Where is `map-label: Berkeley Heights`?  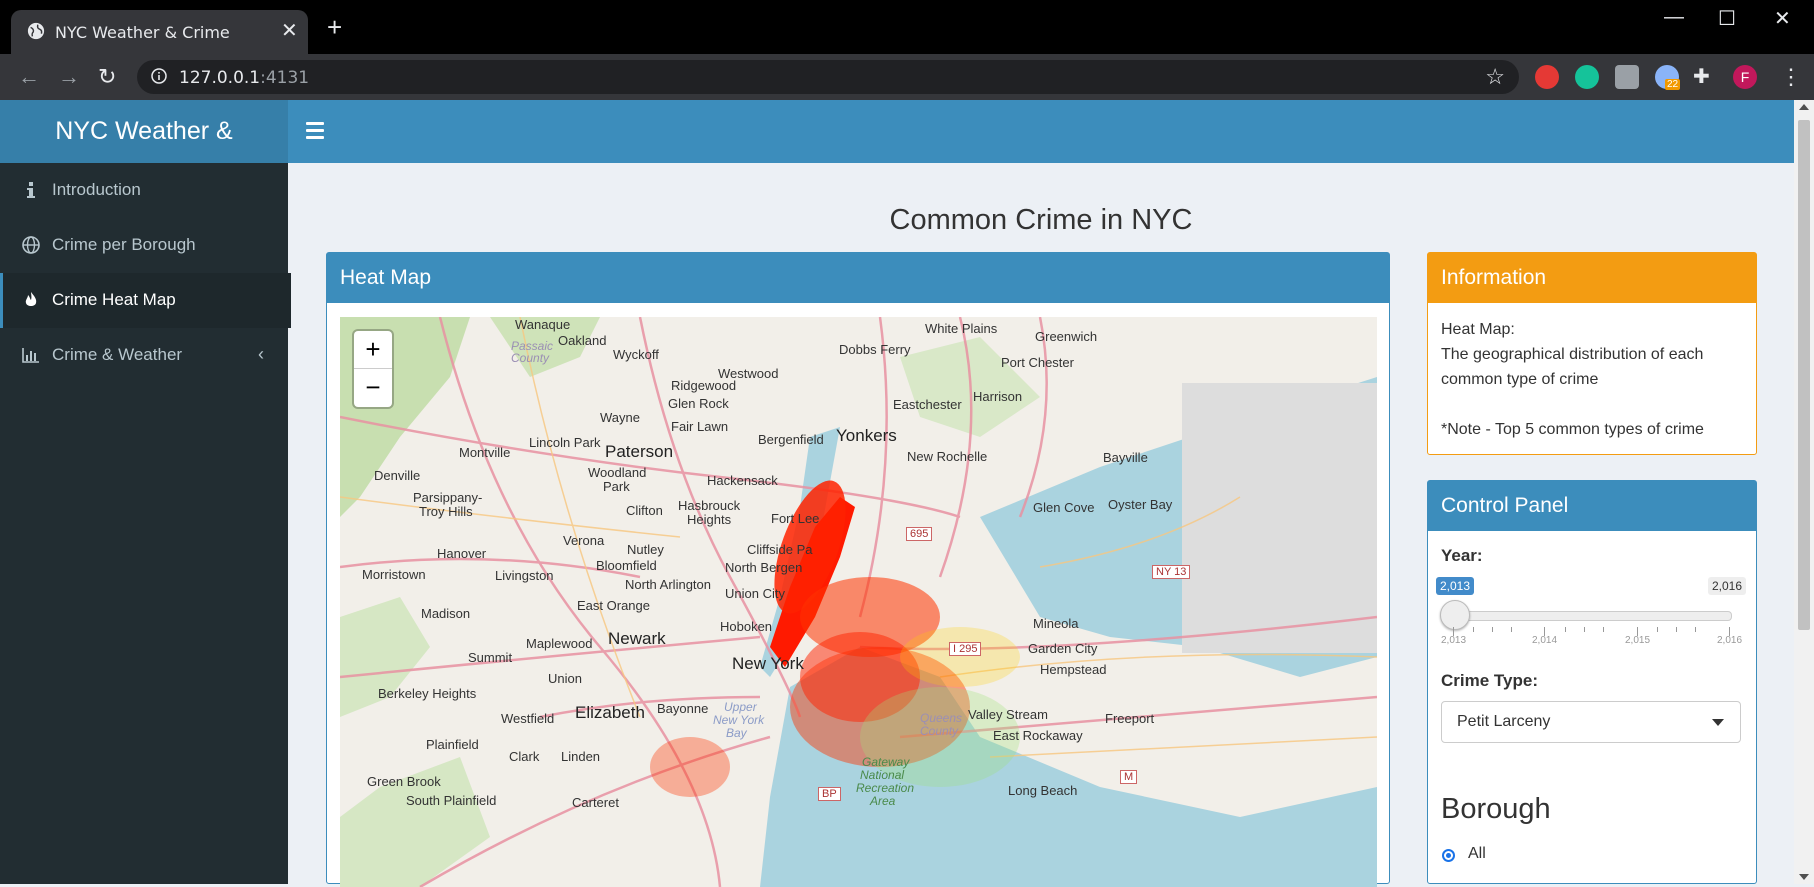 map-label: Berkeley Heights is located at coordinates (427, 693).